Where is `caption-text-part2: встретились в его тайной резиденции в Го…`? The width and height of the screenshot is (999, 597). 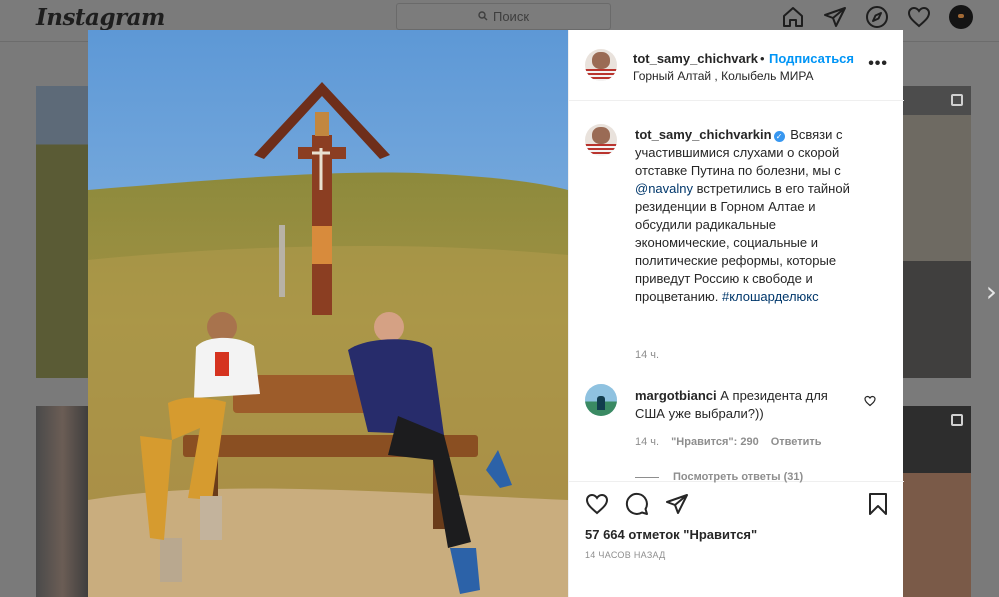 caption-text-part2: встретились в его тайной резиденции в Го… is located at coordinates (742, 242).